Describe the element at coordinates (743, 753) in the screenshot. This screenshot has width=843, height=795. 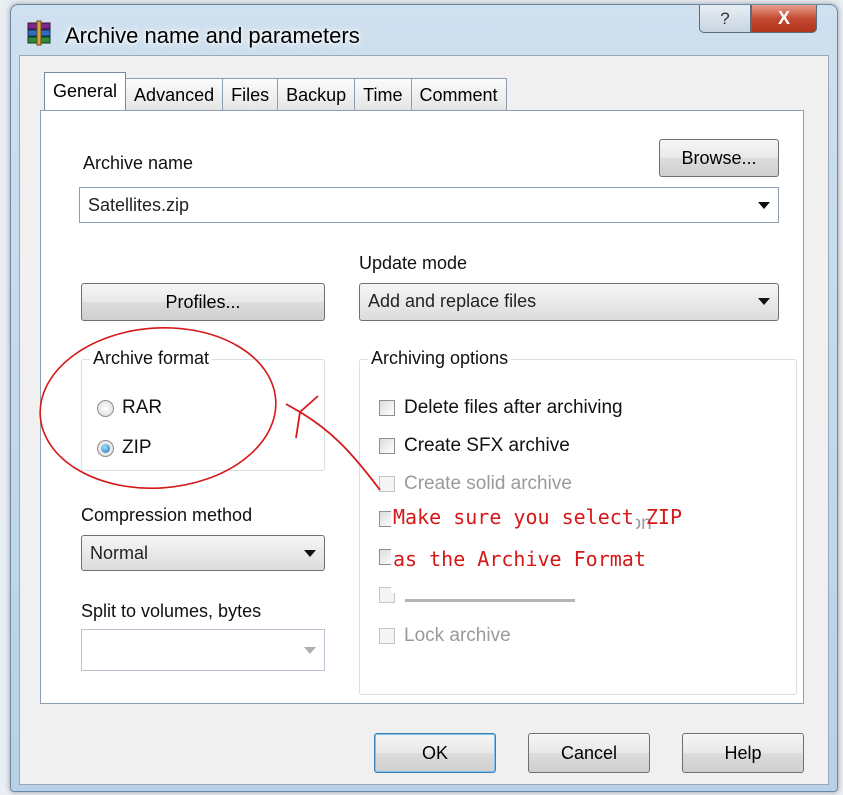
I see `help-button: Help` at that location.